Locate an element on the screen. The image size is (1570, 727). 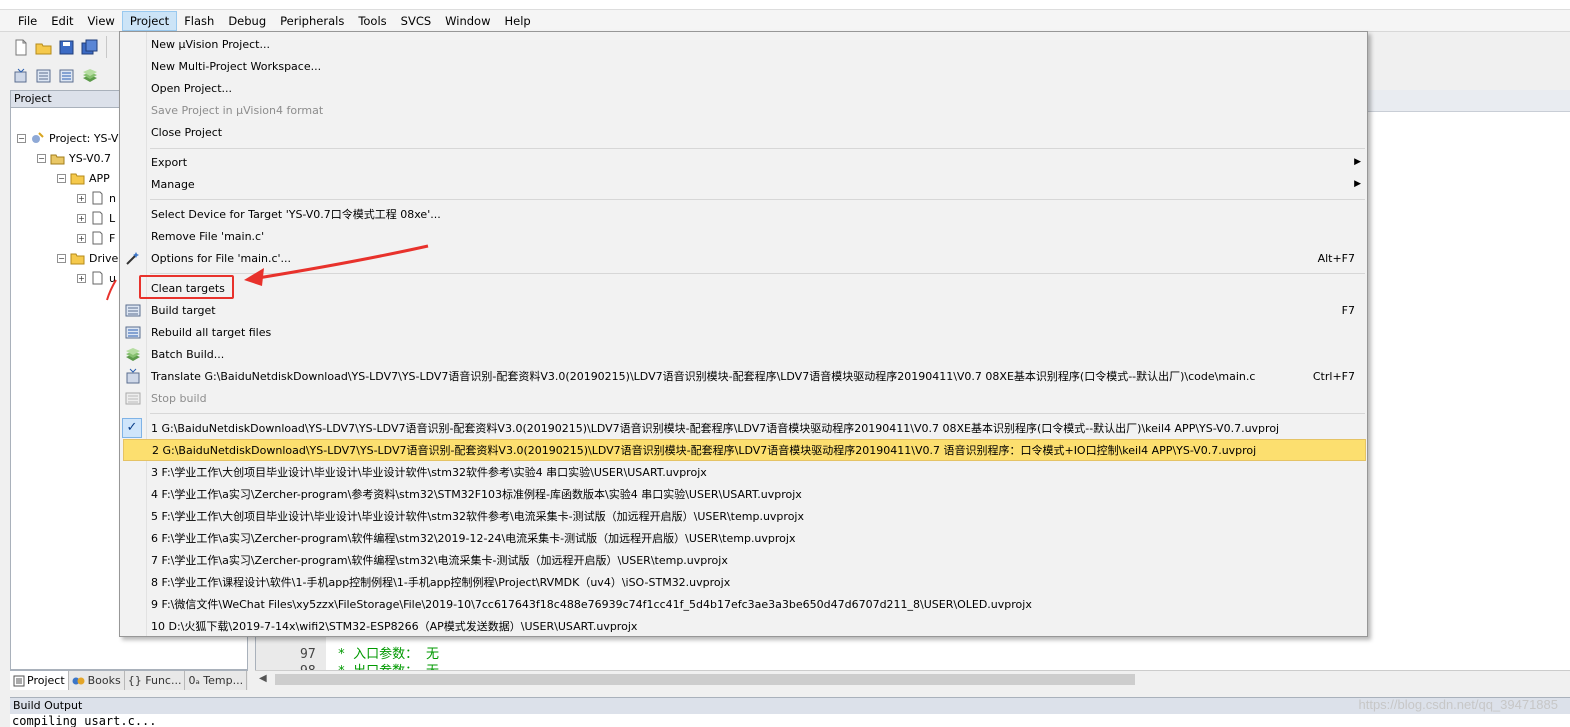
books-tab-icon is located at coordinates (78, 680).